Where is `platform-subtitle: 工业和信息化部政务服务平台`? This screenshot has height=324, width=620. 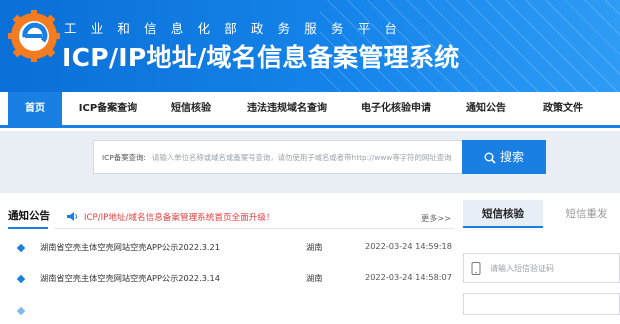
platform-subtitle: 工业和信息化部政务服务平台 is located at coordinates (238, 28).